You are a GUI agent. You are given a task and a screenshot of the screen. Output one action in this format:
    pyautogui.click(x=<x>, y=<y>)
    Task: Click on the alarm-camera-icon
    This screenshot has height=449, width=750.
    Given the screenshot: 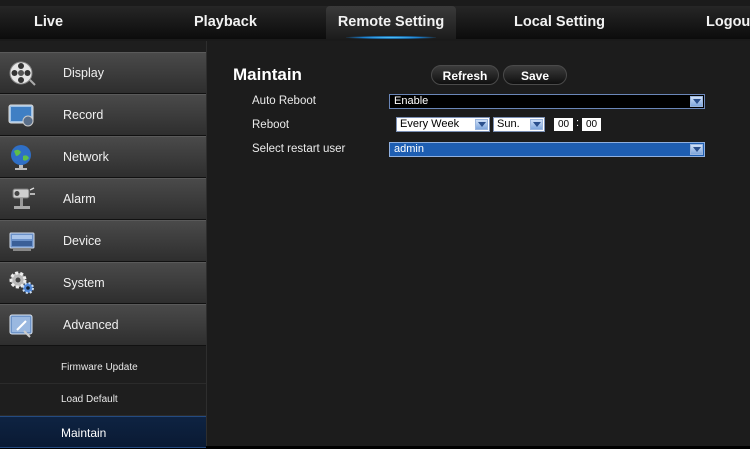 What is the action you would take?
    pyautogui.click(x=22, y=199)
    